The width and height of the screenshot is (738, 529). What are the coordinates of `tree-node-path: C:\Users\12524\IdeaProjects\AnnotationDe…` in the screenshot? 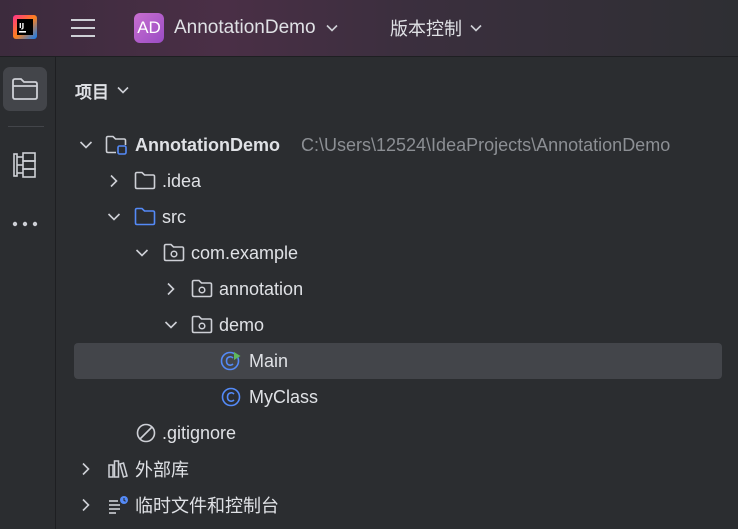 It's located at (486, 144).